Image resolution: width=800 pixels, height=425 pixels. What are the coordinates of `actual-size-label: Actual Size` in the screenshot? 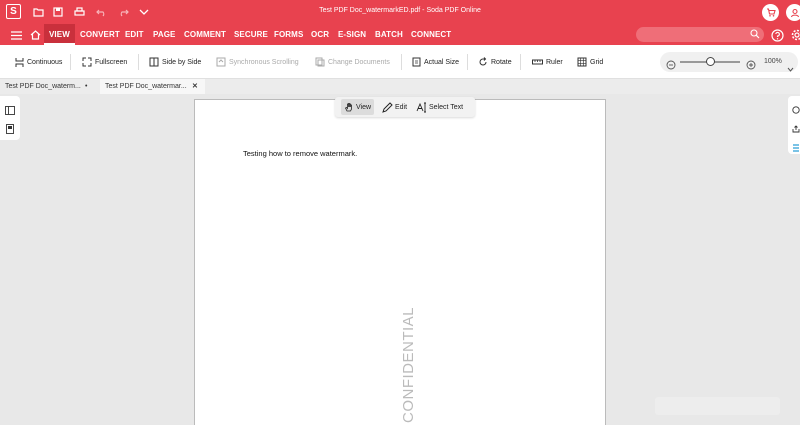 It's located at (442, 62).